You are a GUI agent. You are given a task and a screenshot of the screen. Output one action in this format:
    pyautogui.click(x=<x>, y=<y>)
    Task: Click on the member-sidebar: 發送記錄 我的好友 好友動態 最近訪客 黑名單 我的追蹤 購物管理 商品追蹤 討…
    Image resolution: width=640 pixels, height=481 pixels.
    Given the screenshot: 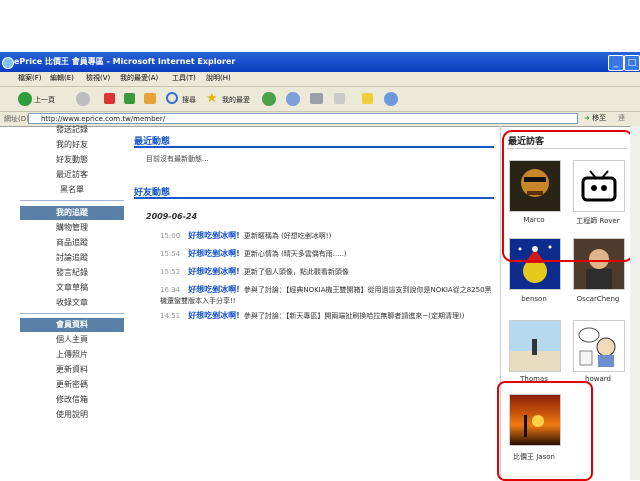 What is the action you would take?
    pyautogui.click(x=72, y=301)
    